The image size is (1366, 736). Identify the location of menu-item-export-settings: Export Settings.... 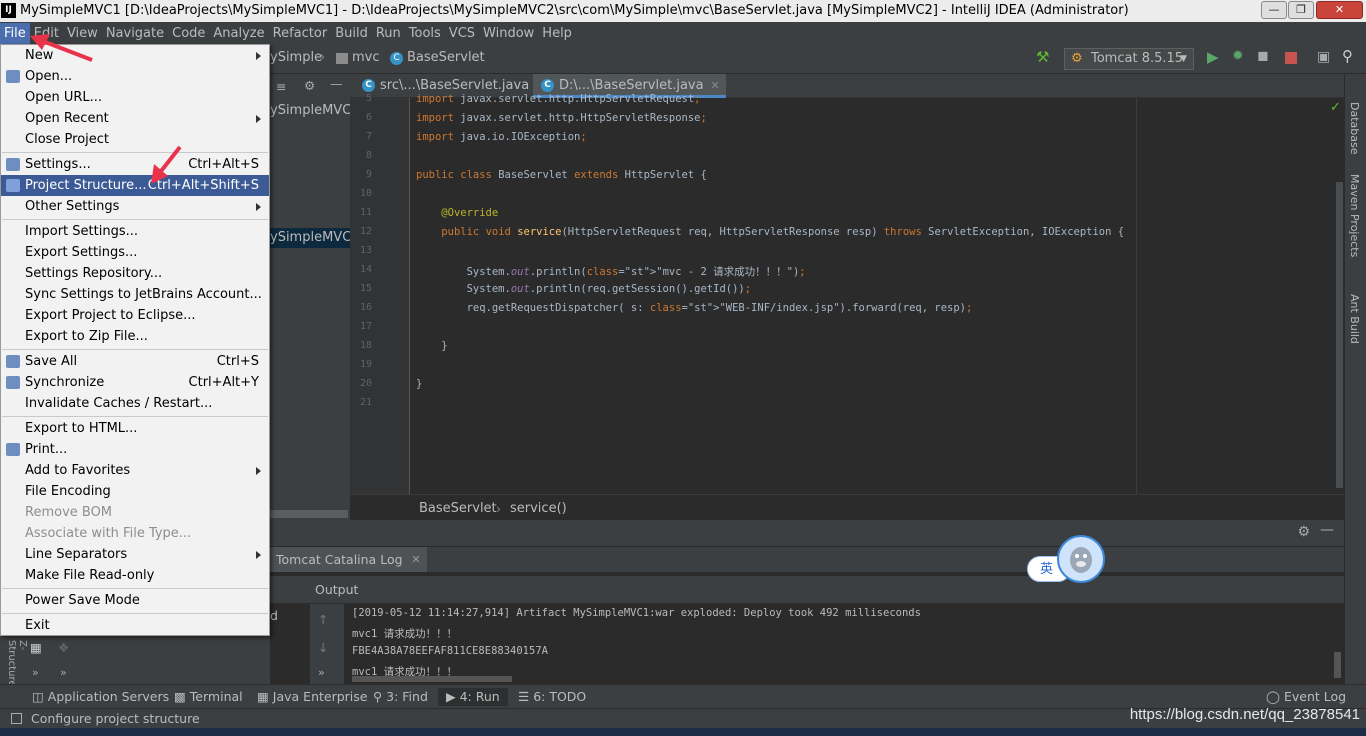
(135, 252).